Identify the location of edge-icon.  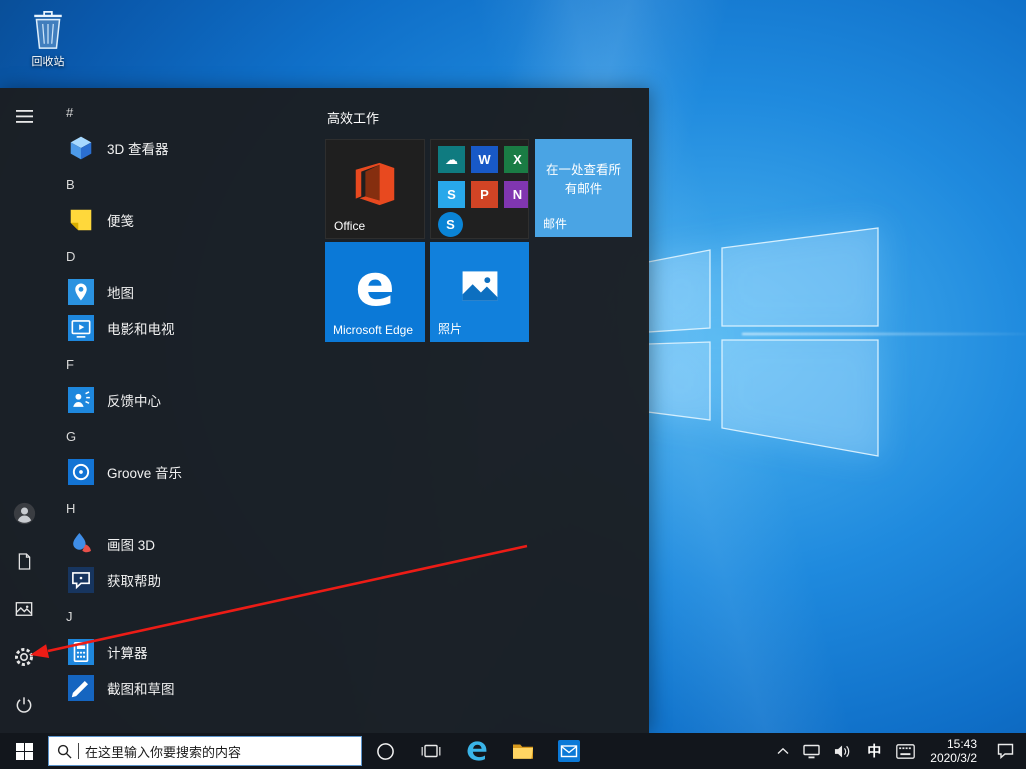
(477, 751).